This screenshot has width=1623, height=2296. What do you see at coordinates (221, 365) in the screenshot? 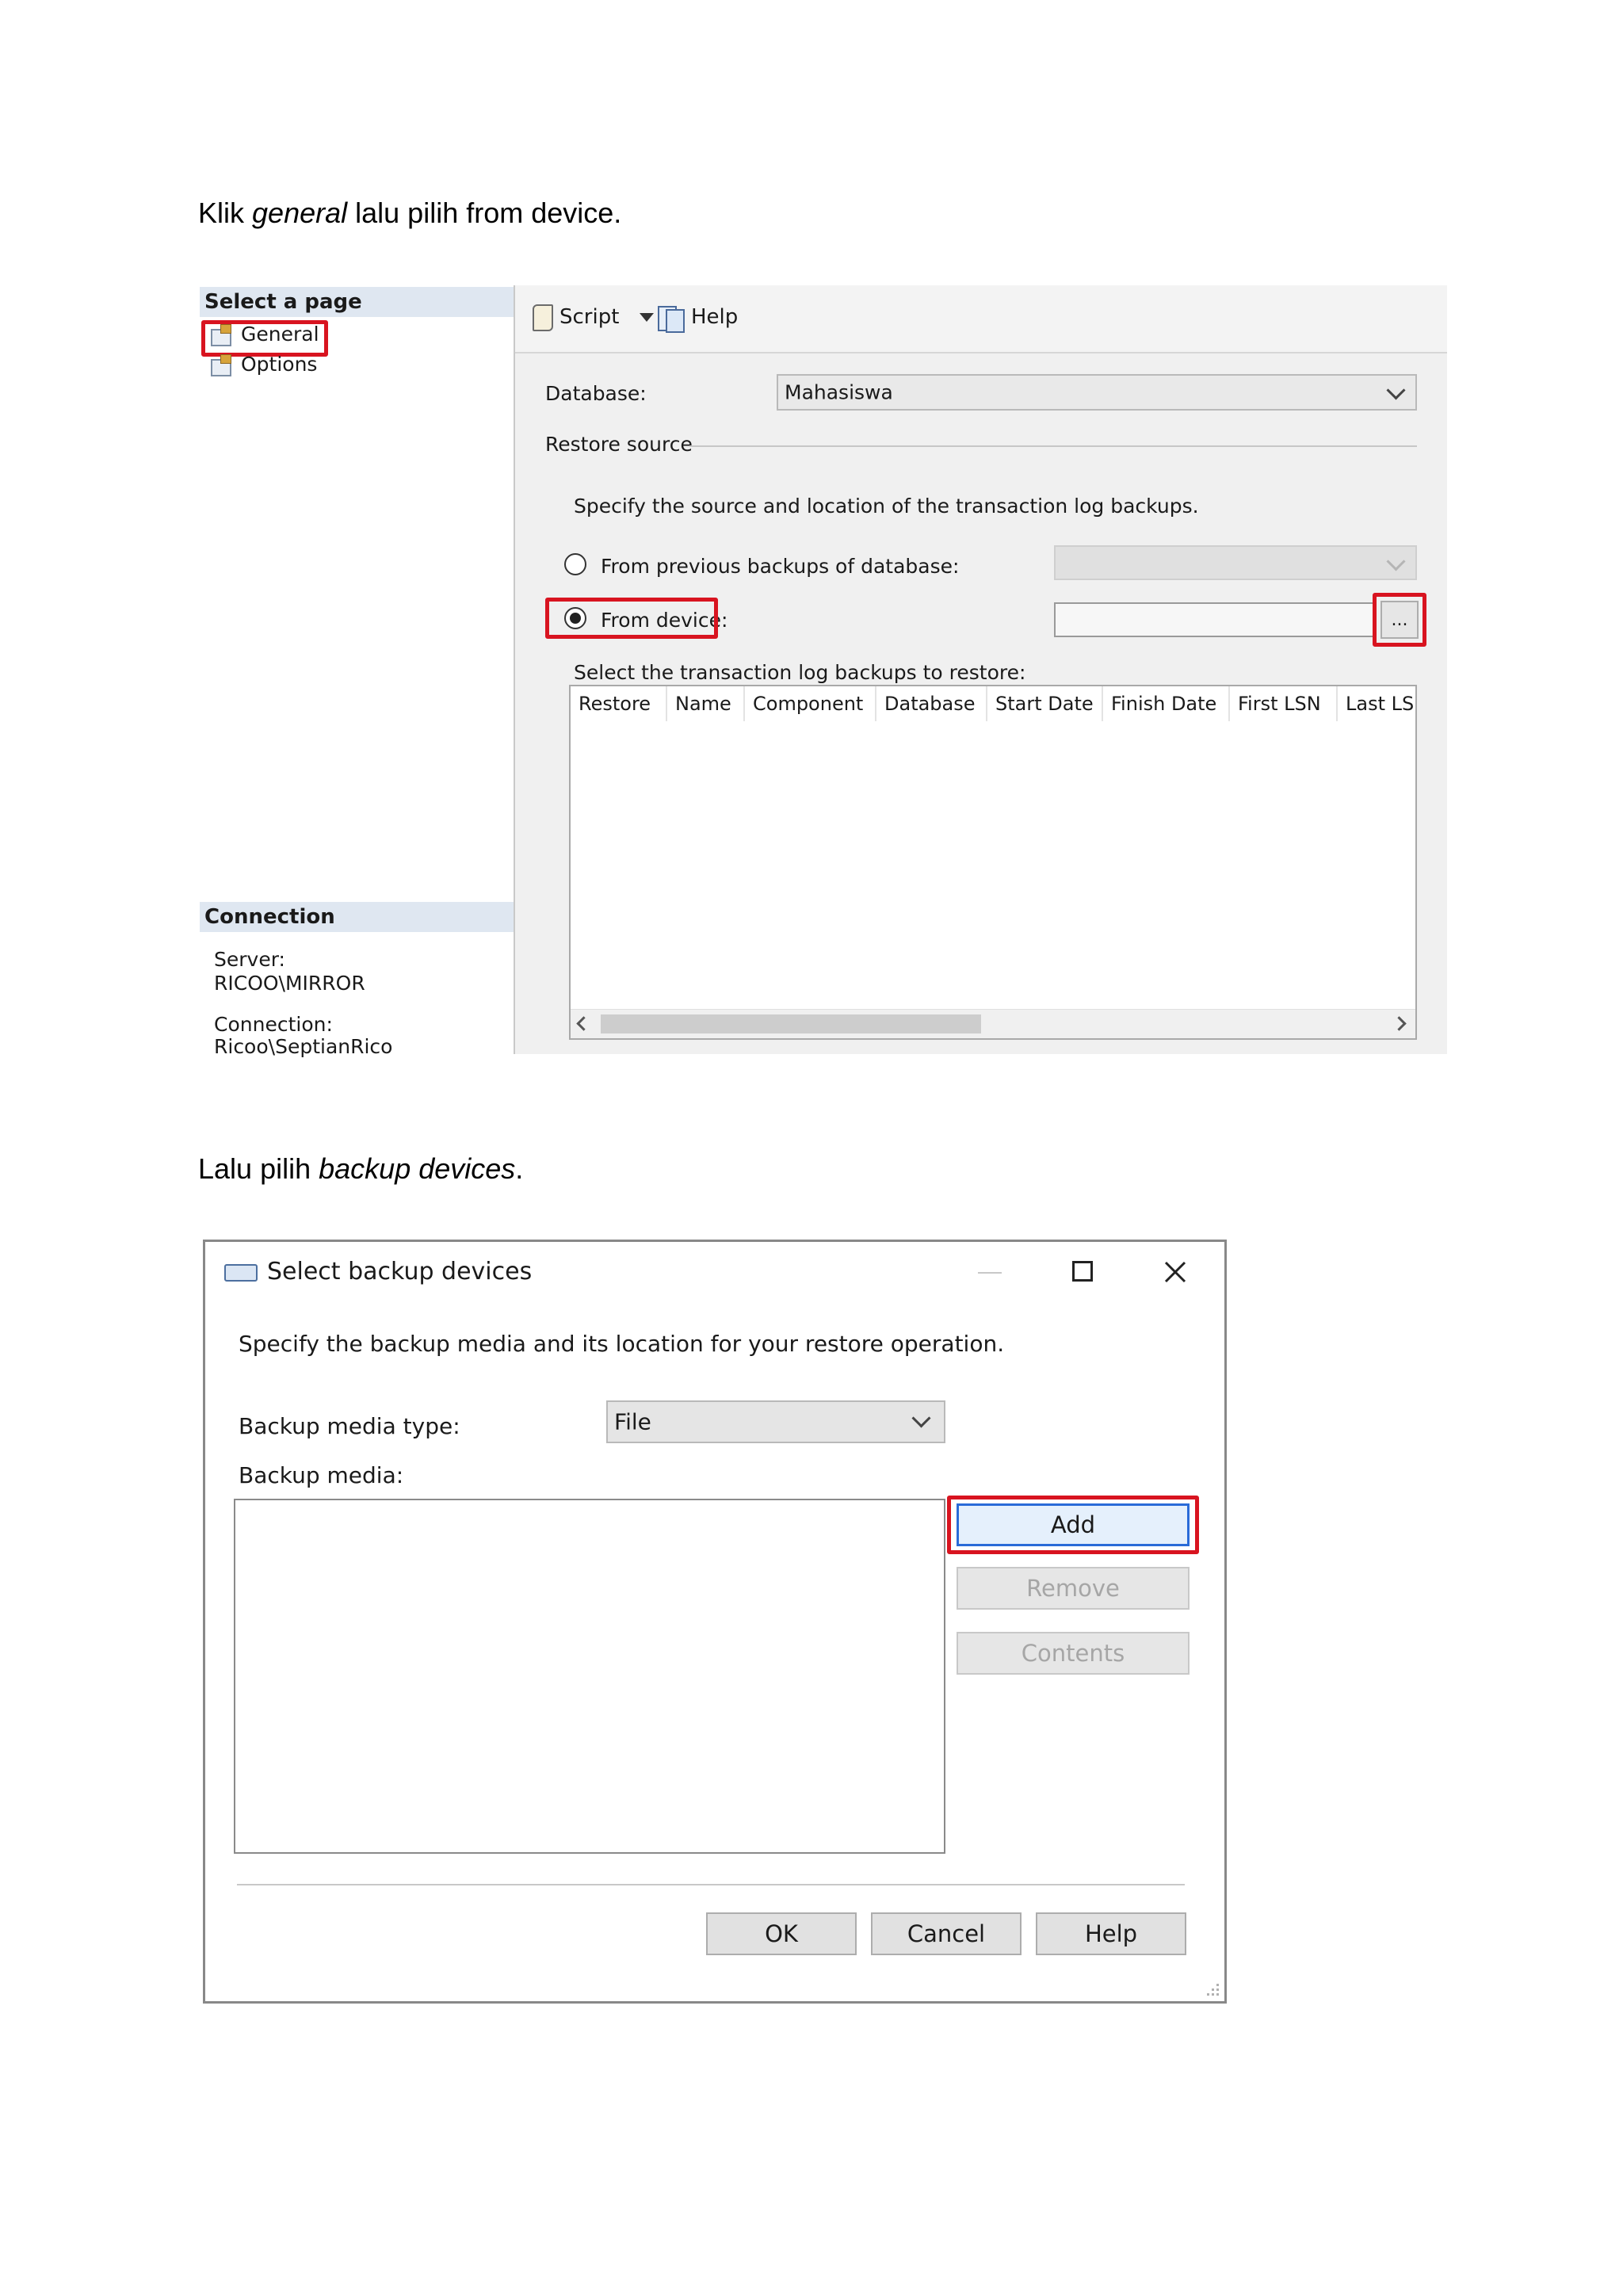
I see `page-icon` at bounding box center [221, 365].